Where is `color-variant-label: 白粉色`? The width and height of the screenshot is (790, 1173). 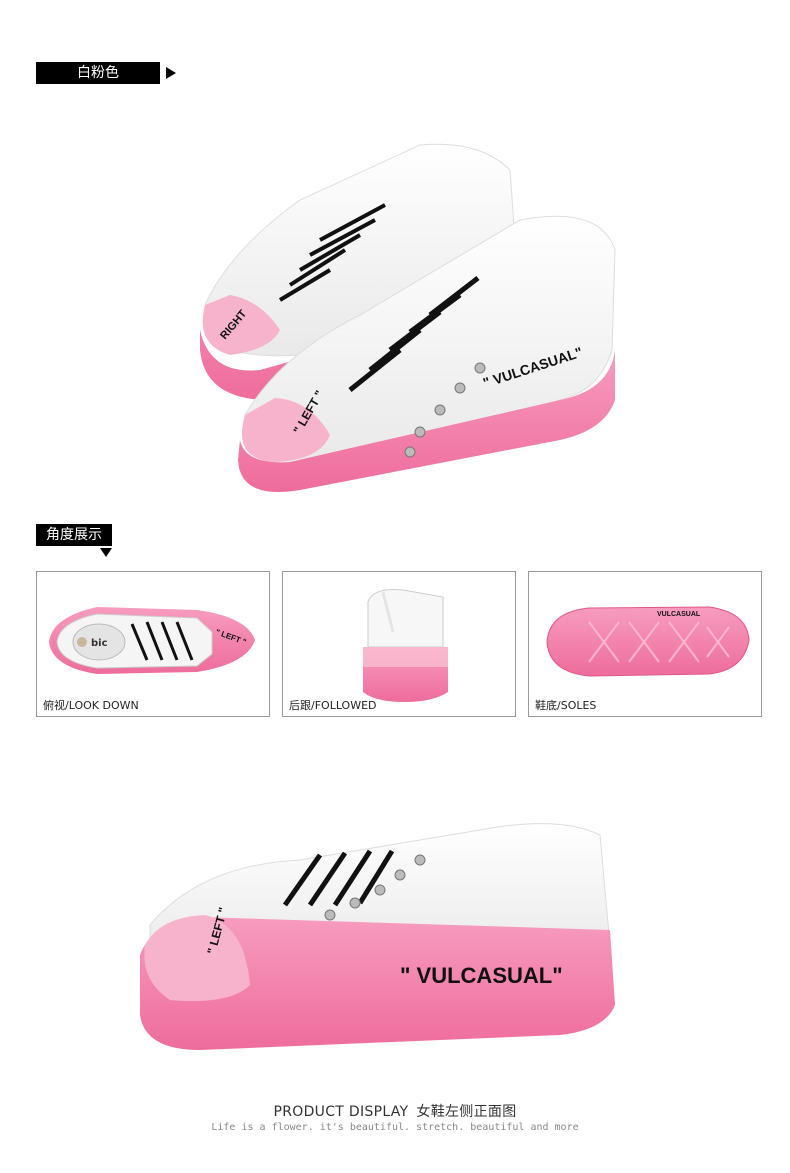
color-variant-label: 白粉色 is located at coordinates (98, 73).